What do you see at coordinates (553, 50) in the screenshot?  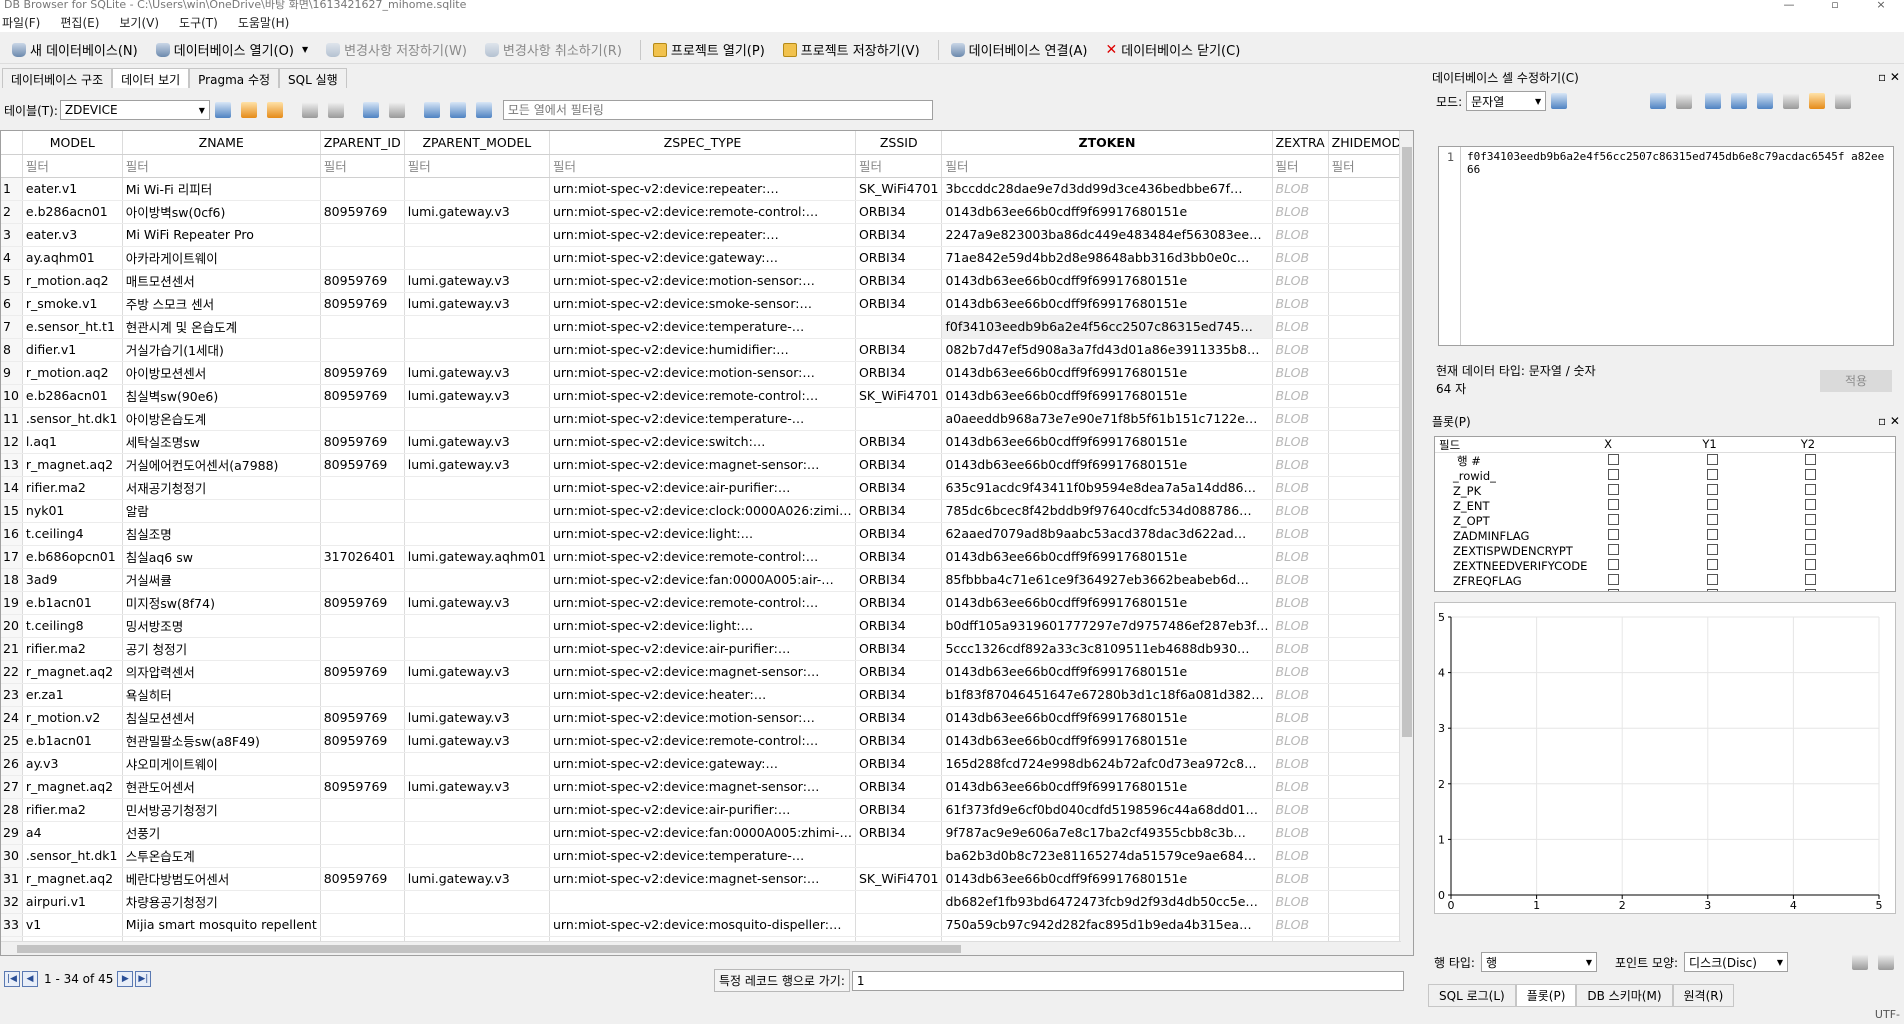 I see `revert-changes-button: 변경사항 취소하기(R)` at bounding box center [553, 50].